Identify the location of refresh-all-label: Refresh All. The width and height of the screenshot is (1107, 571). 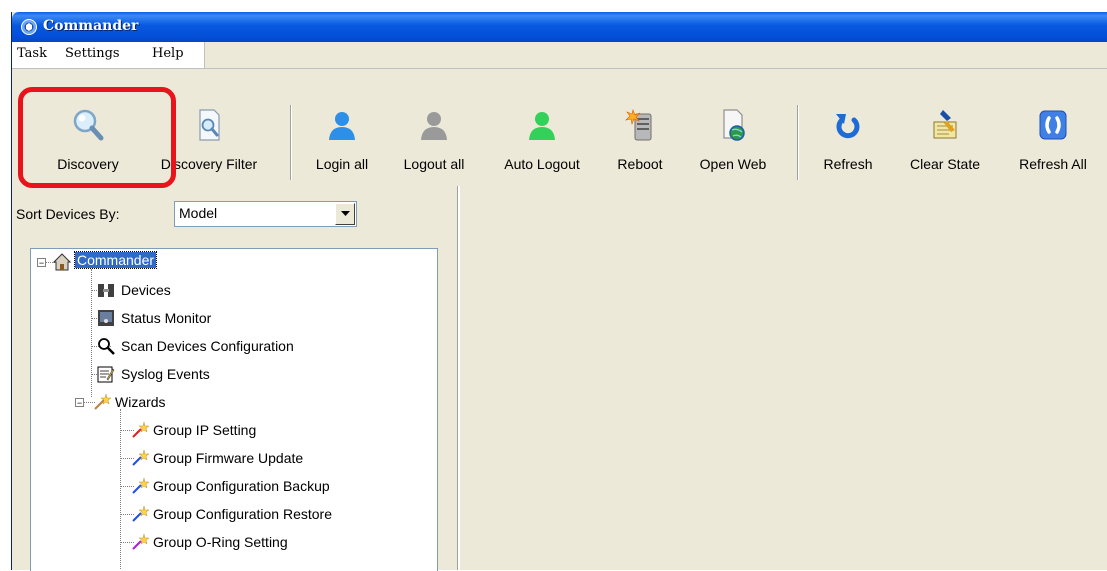
(1053, 164).